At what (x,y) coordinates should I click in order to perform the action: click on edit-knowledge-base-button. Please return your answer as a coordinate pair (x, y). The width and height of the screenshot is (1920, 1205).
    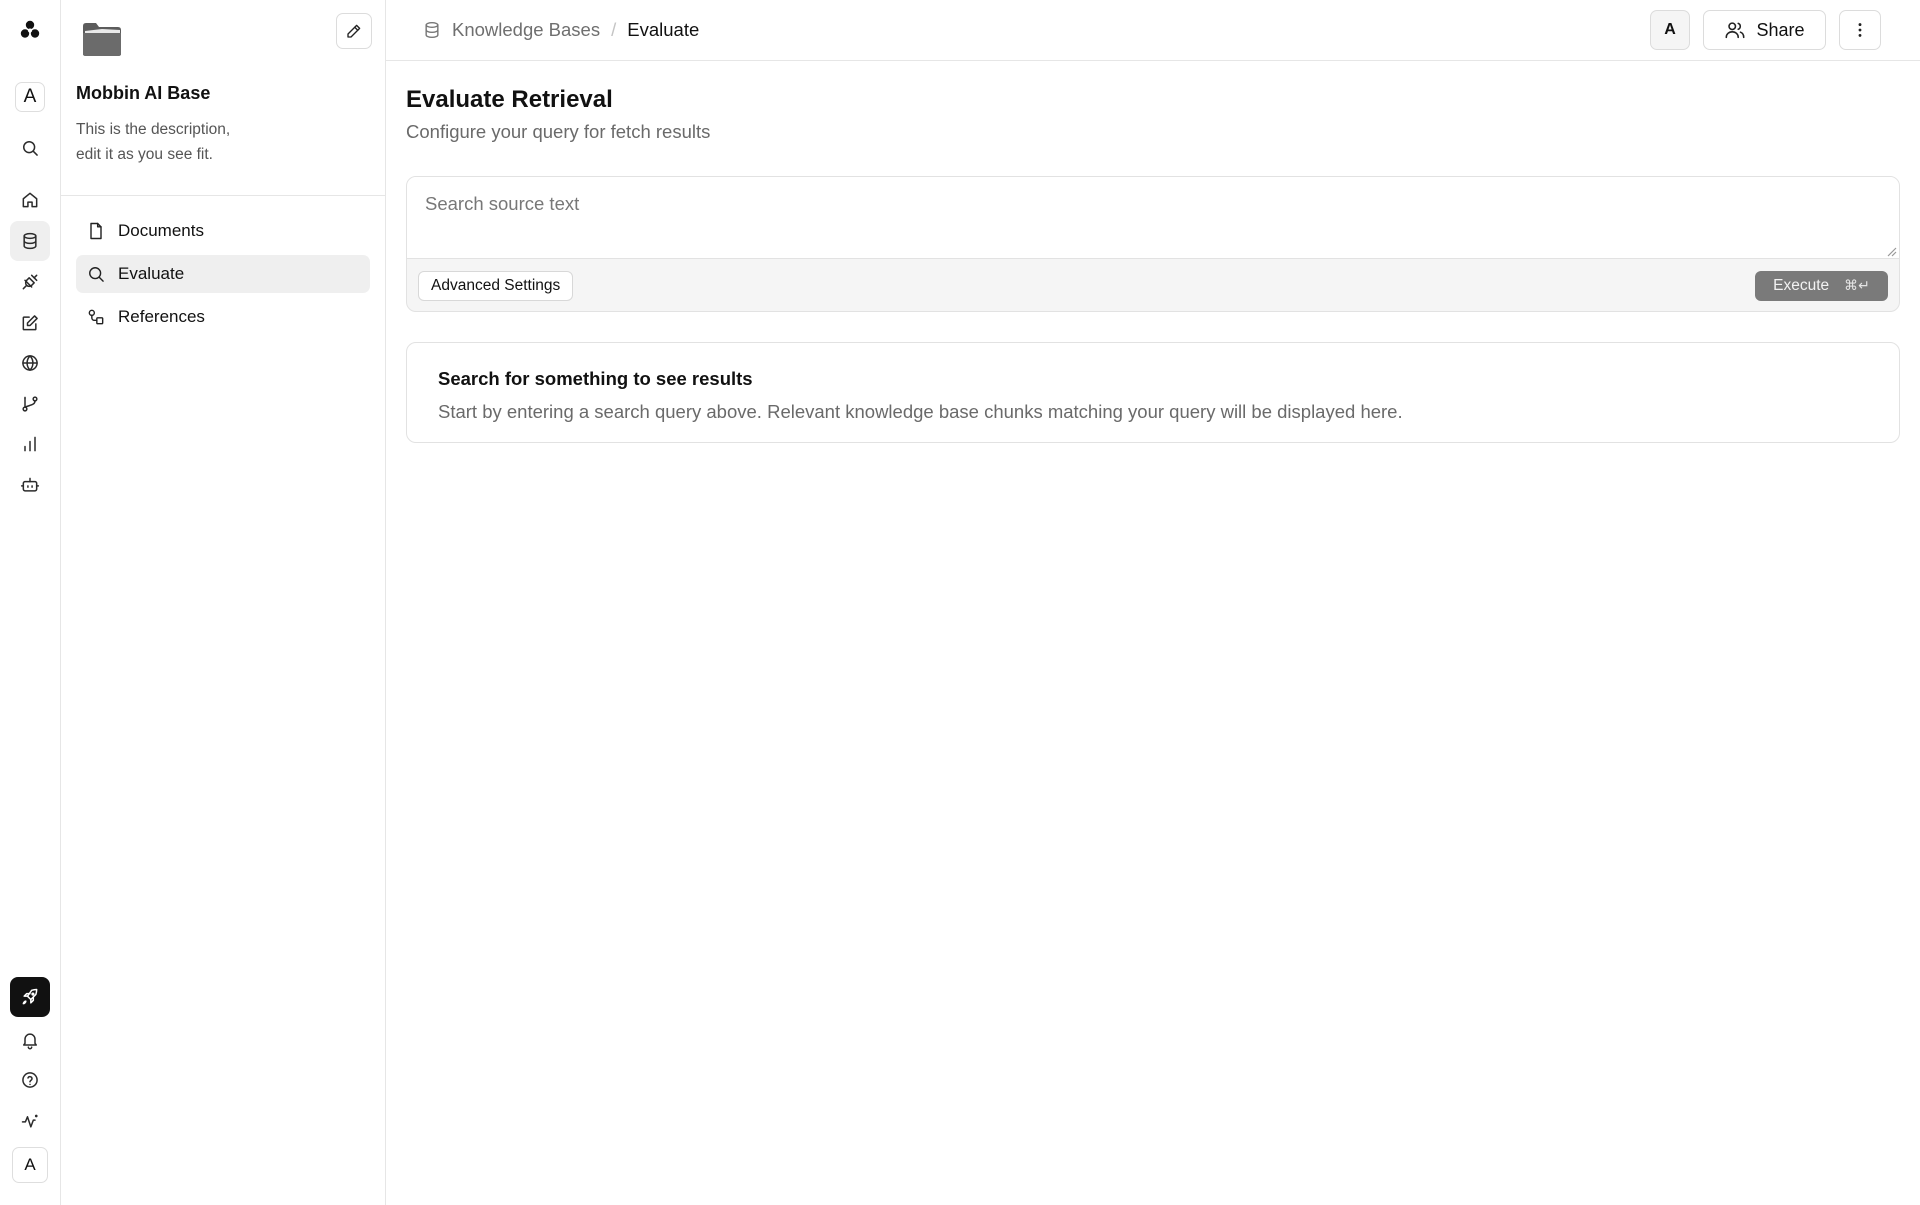
    Looking at the image, I should click on (354, 31).